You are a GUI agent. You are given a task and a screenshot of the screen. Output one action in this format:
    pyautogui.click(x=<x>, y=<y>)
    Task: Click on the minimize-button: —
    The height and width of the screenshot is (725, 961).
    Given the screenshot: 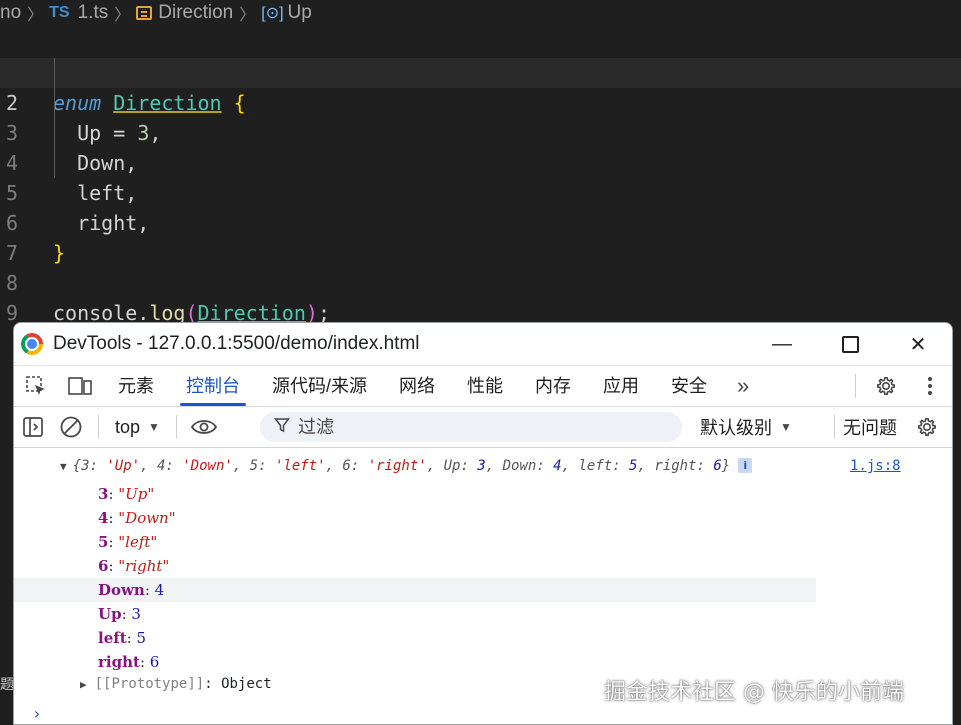 What is the action you would take?
    pyautogui.click(x=782, y=344)
    